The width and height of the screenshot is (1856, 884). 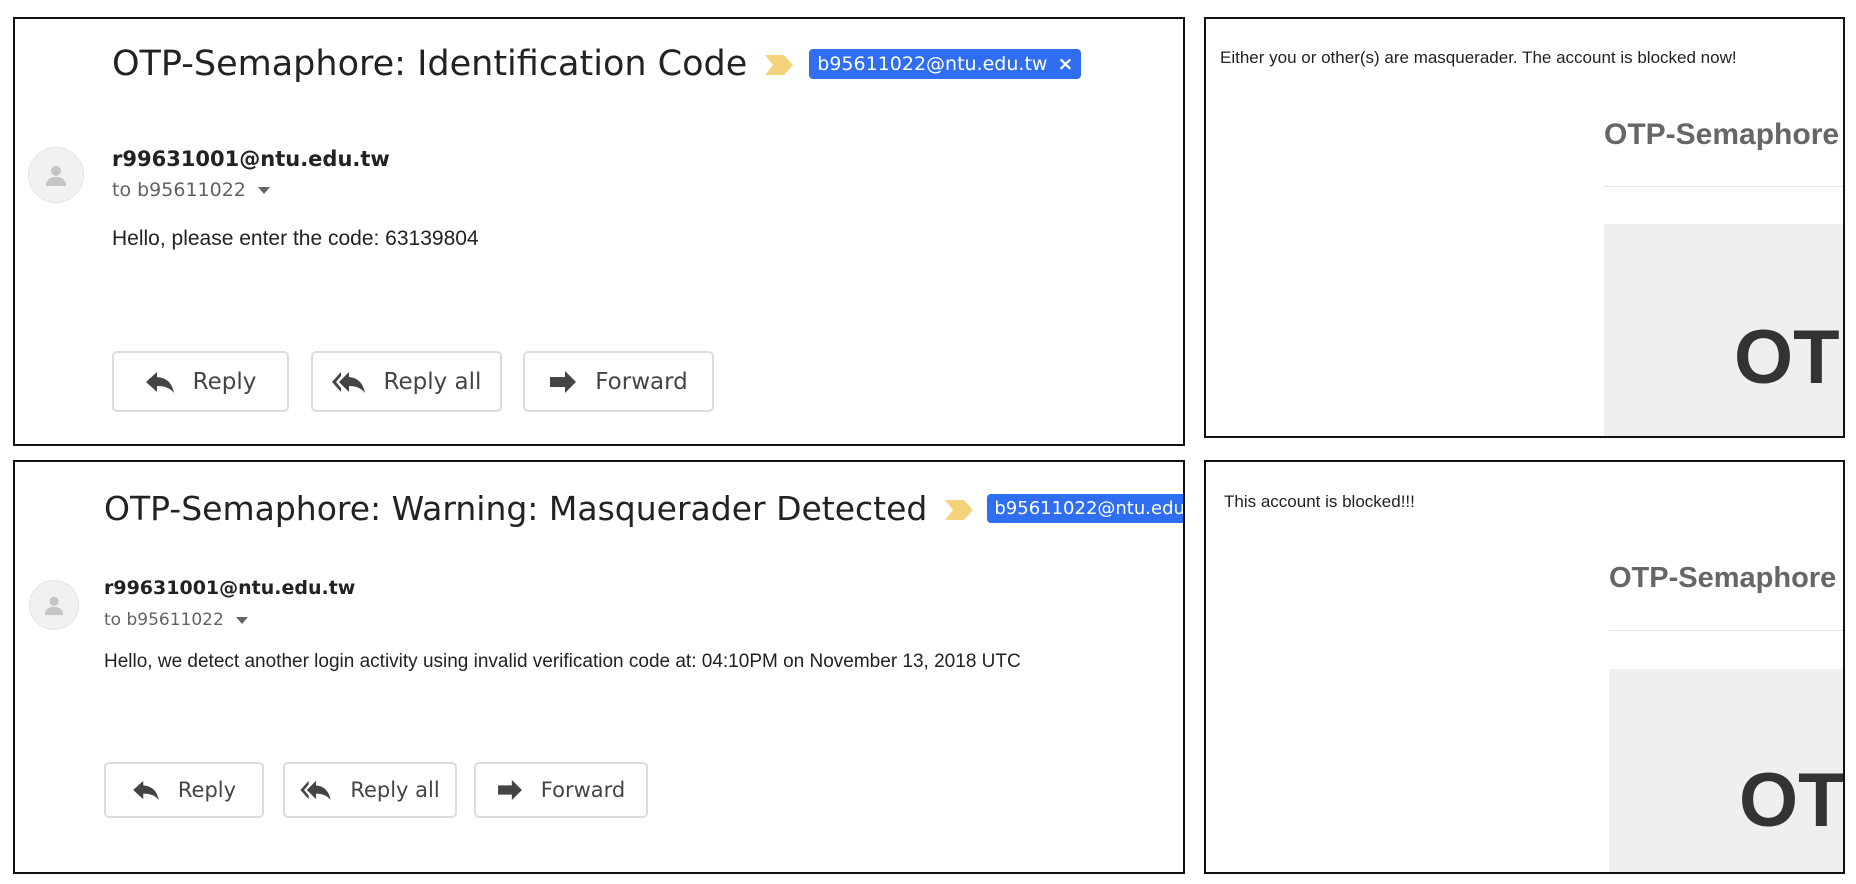 What do you see at coordinates (430, 64) in the screenshot?
I see `email-subject: OTP-Semaphore: Identification Code` at bounding box center [430, 64].